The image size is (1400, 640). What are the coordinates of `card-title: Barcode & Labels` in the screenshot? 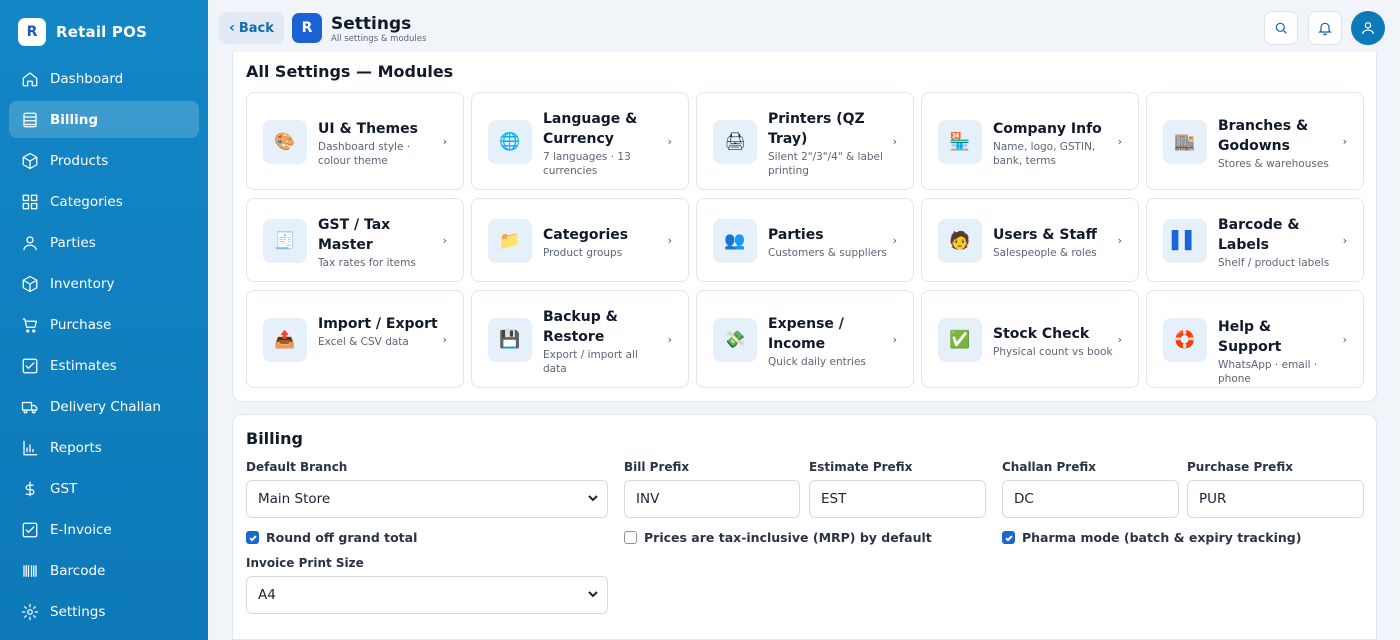 It's located at (1259, 235).